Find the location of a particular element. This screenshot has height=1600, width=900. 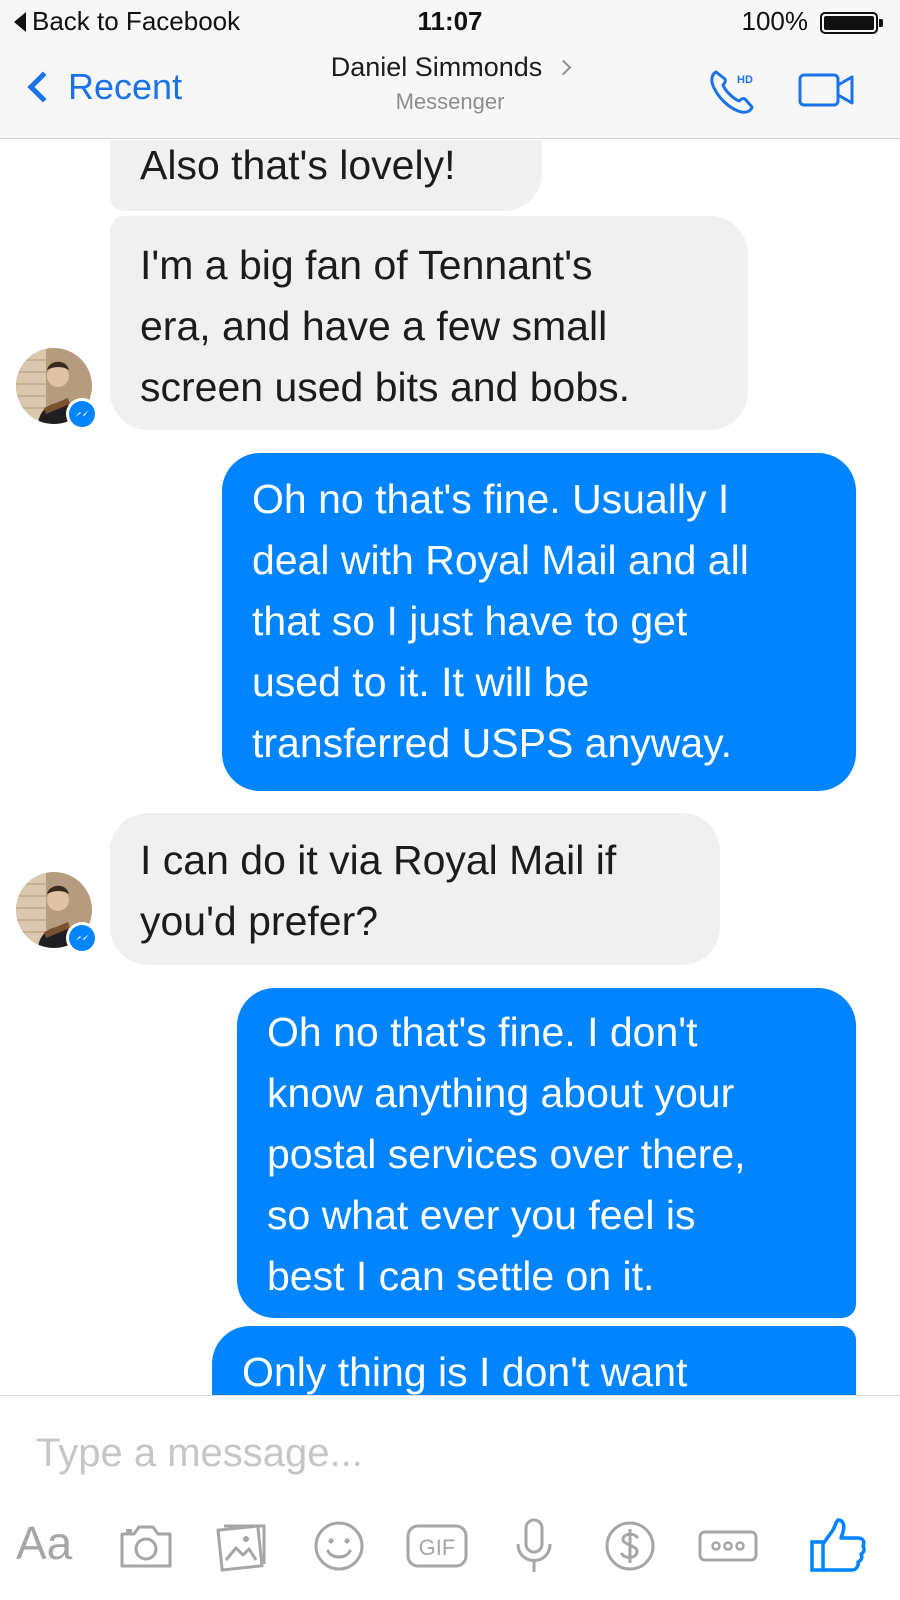

message-line: screen used bits and bobs. is located at coordinates (385, 387).